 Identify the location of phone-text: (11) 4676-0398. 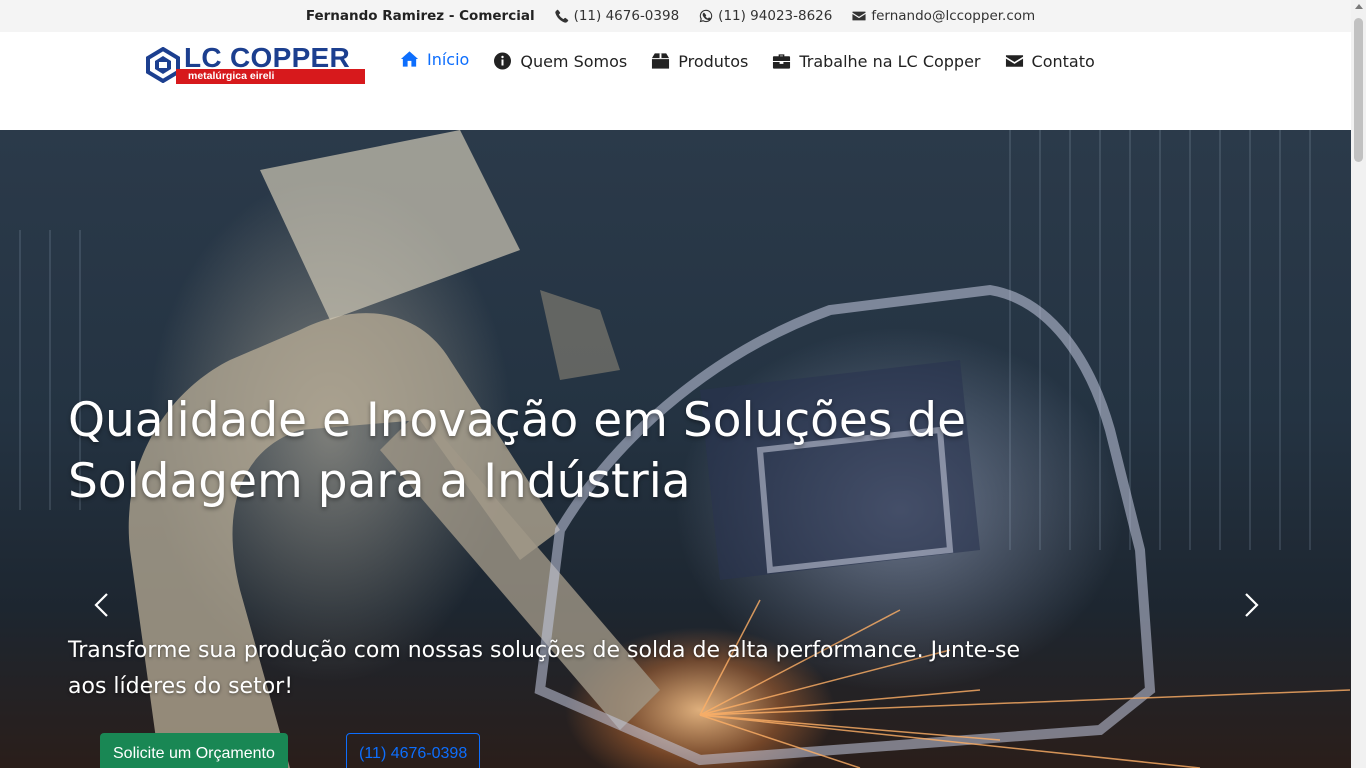
(626, 16).